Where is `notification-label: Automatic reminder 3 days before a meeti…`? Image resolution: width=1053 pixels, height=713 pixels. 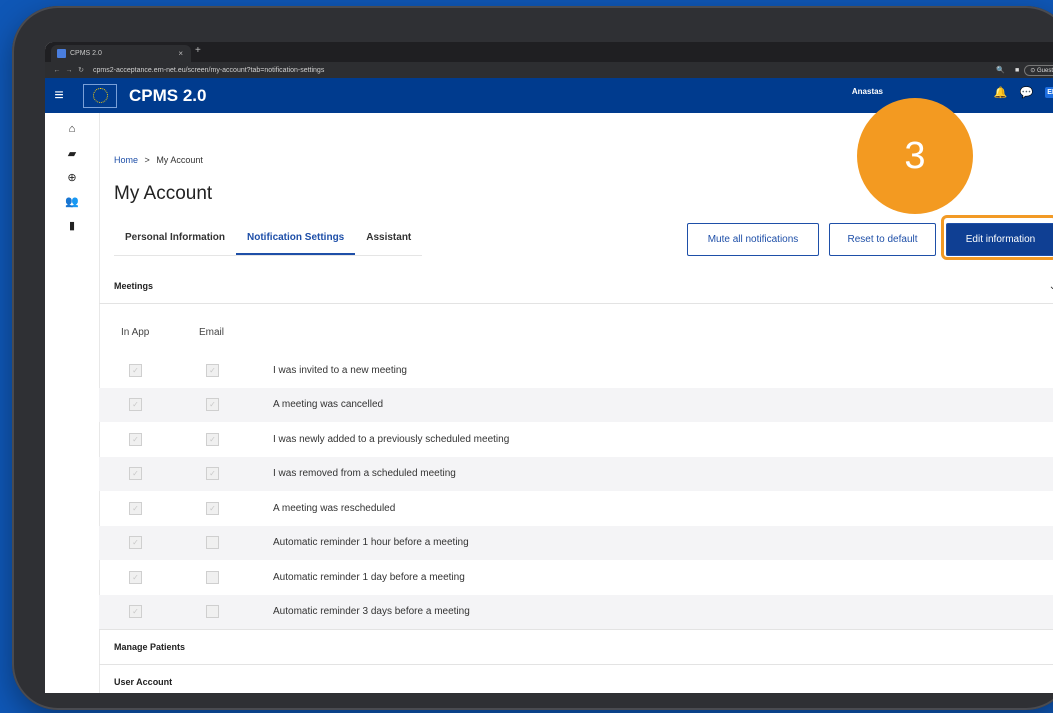 notification-label: Automatic reminder 3 days before a meeti… is located at coordinates (371, 612).